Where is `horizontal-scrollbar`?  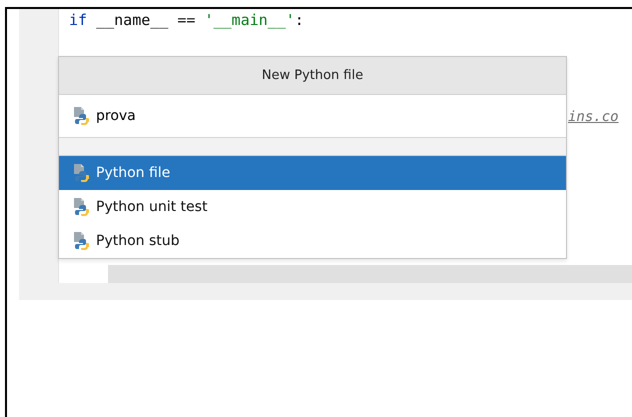 horizontal-scrollbar is located at coordinates (370, 274).